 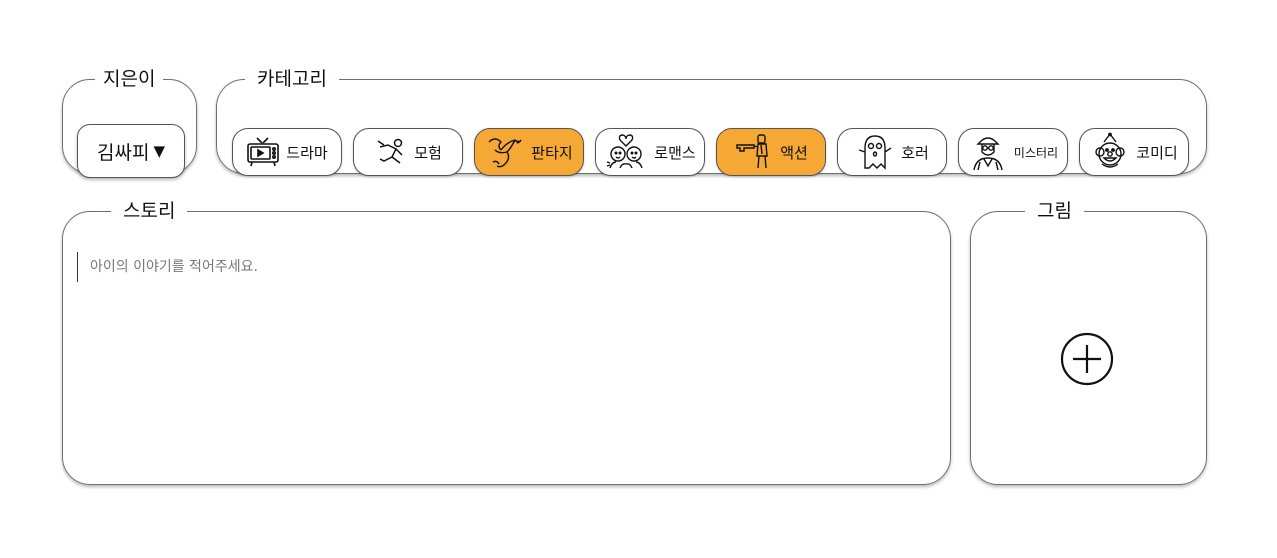 What do you see at coordinates (915, 152) in the screenshot?
I see `category-chip-label: 호러` at bounding box center [915, 152].